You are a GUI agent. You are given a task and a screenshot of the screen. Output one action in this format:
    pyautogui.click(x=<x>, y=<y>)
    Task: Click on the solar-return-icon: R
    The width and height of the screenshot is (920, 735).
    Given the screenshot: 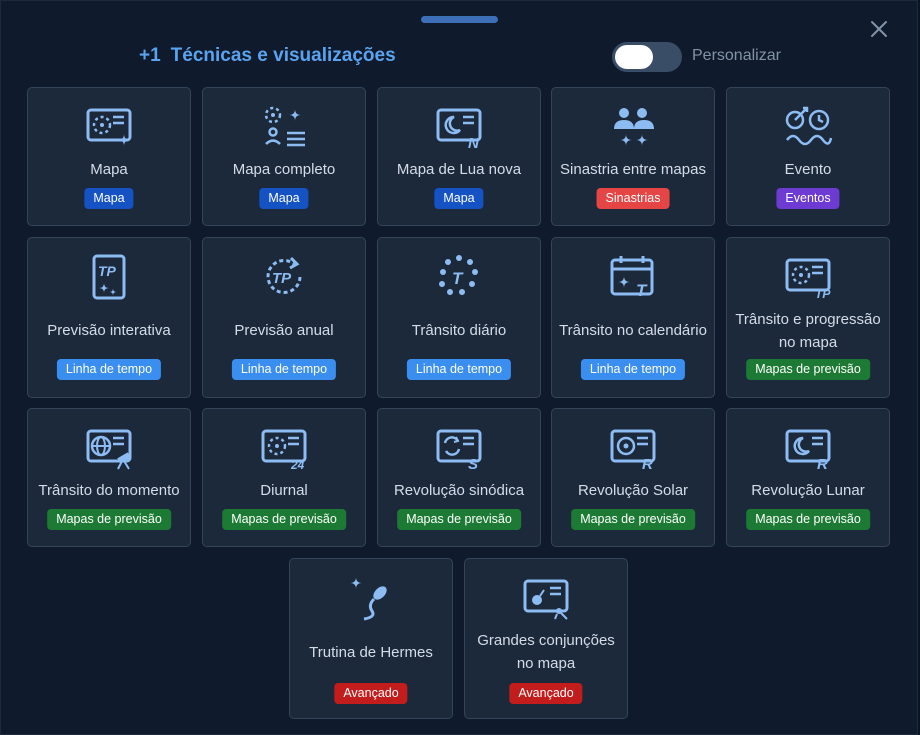 What is the action you would take?
    pyautogui.click(x=633, y=448)
    